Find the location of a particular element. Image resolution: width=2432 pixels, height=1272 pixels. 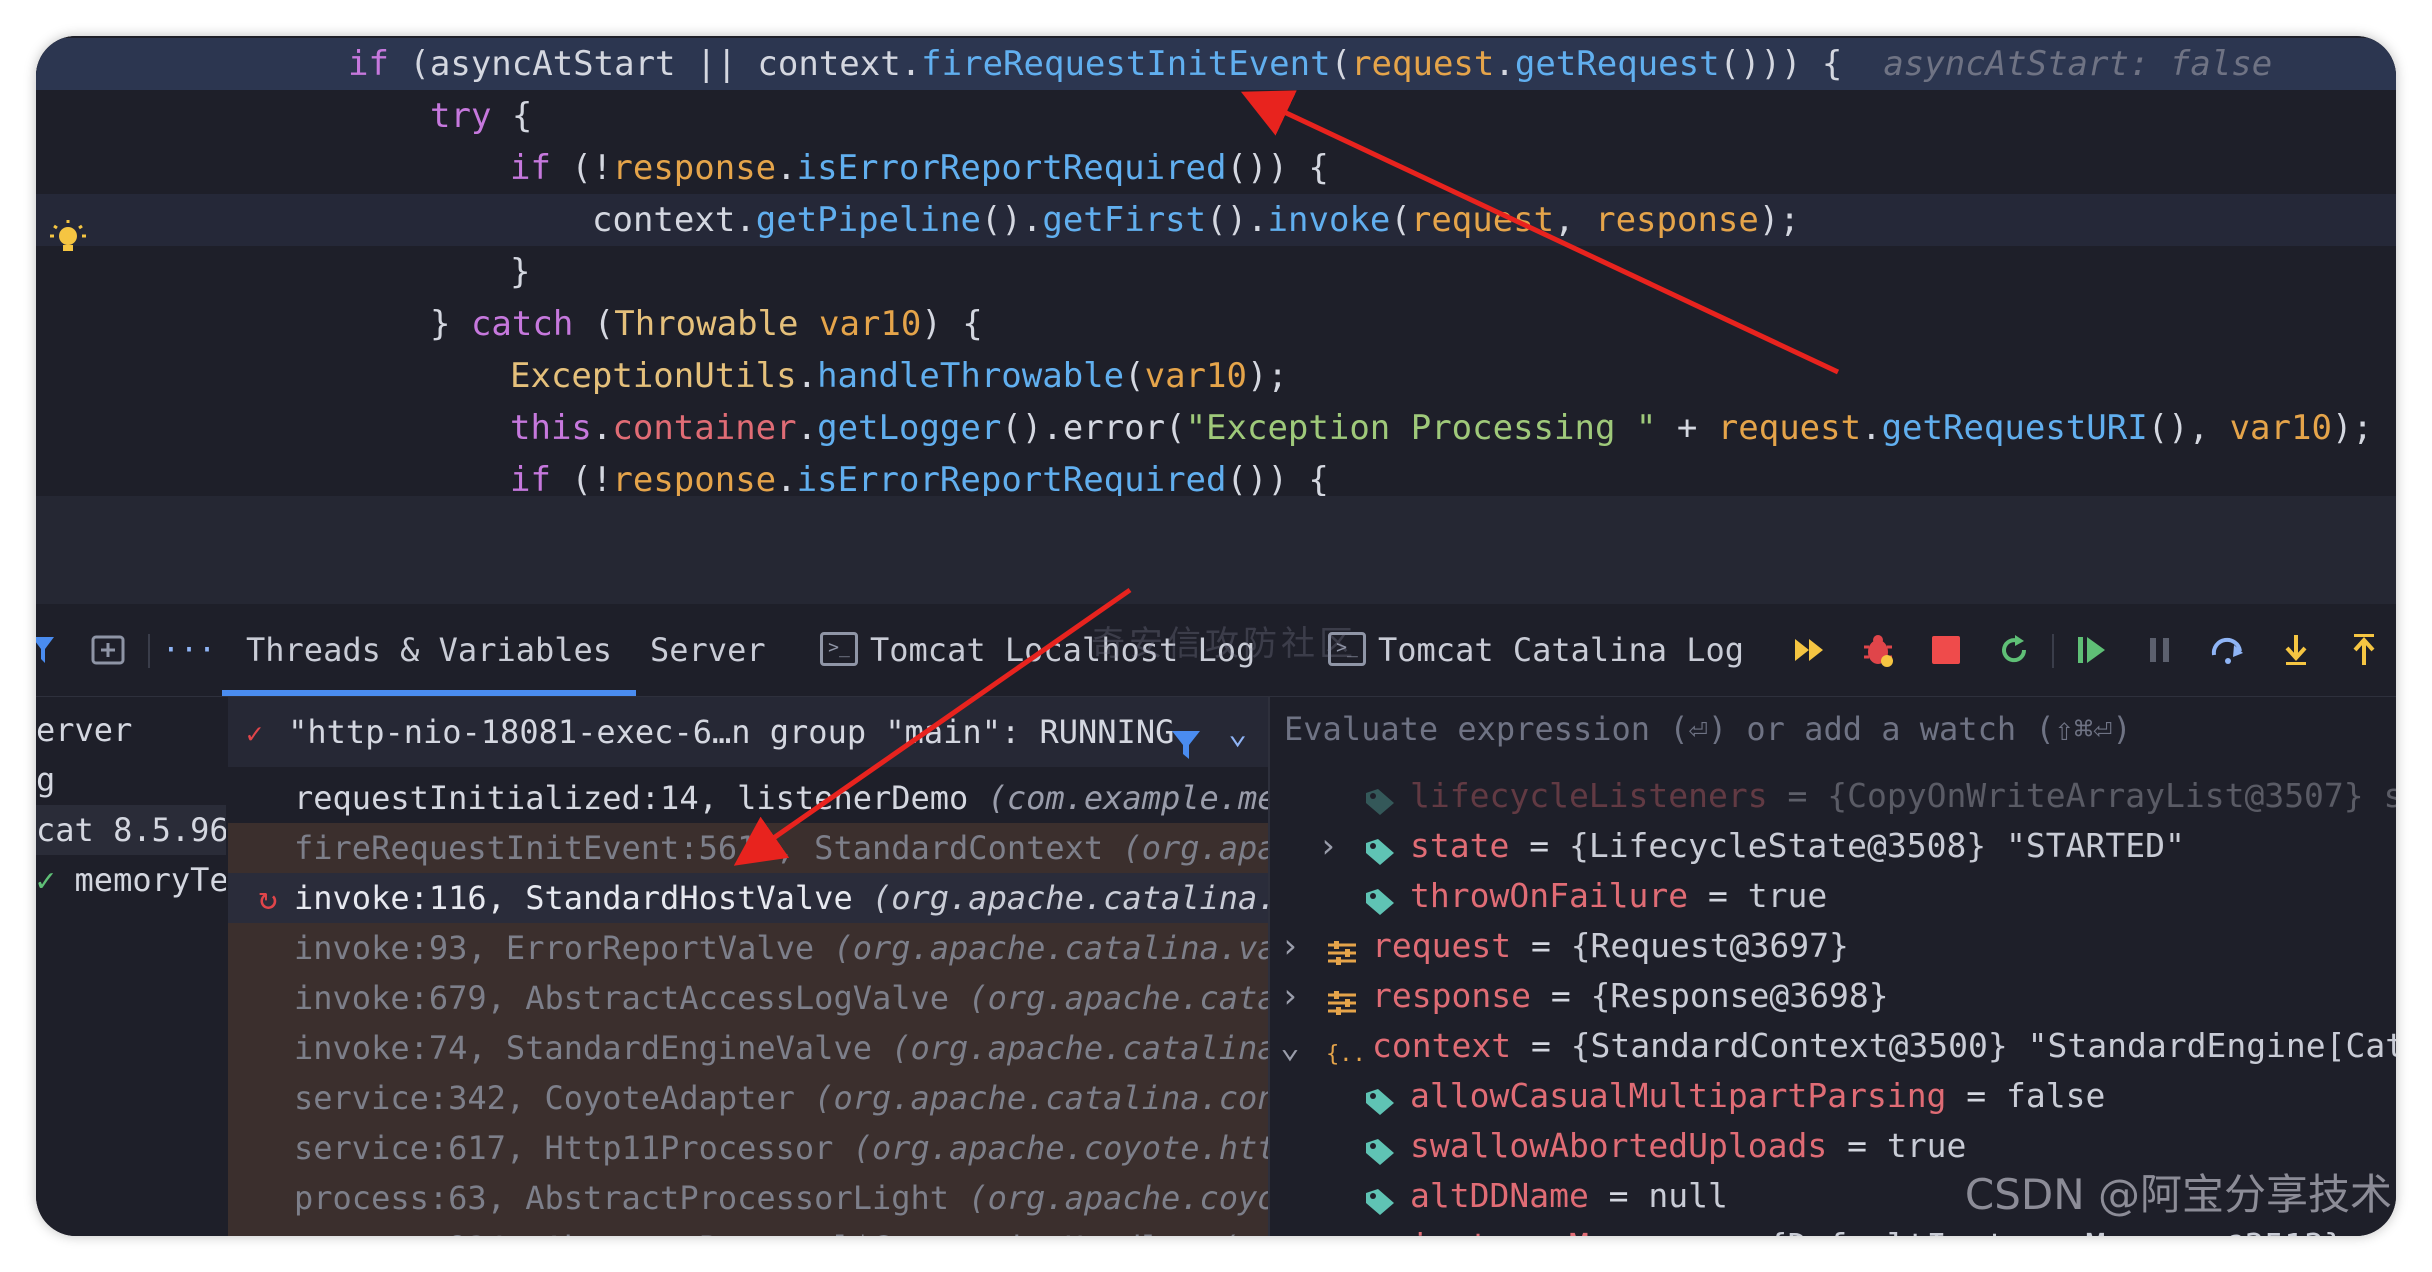

filter-icon is located at coordinates (47, 650).